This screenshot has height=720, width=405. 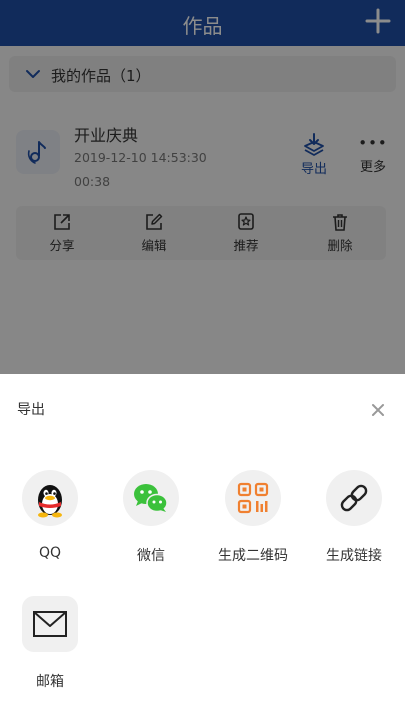 I want to click on generate-link-button: 生成链接, so click(x=354, y=517).